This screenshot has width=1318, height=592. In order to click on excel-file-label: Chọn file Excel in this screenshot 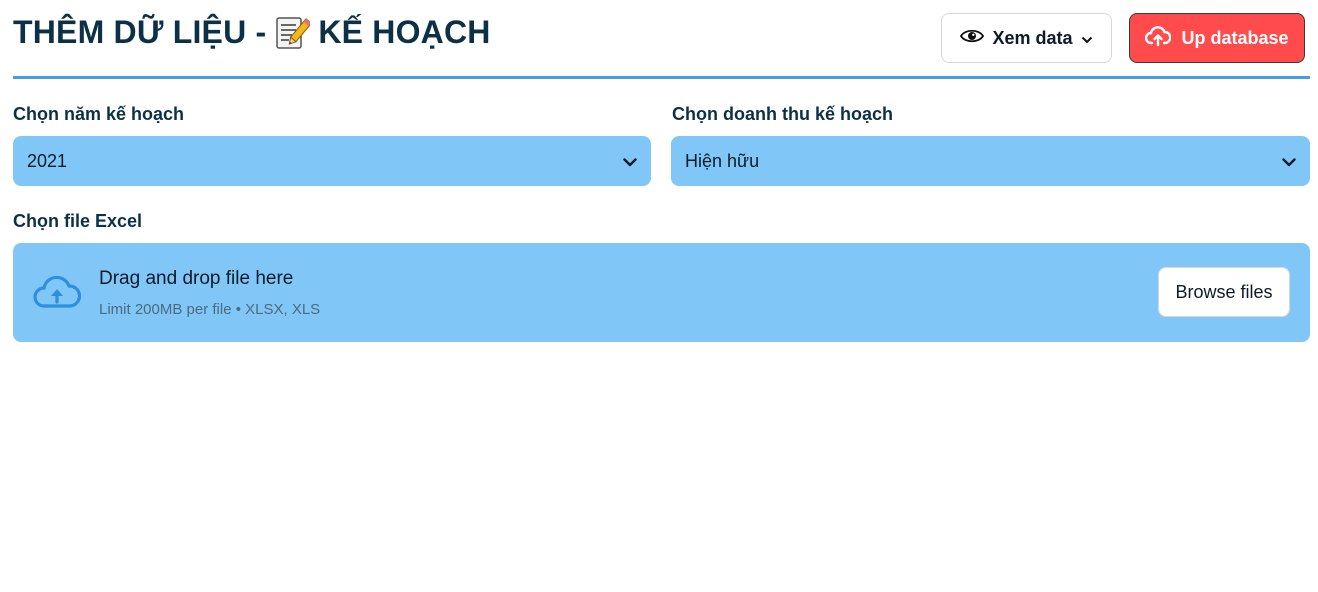, I will do `click(78, 221)`.